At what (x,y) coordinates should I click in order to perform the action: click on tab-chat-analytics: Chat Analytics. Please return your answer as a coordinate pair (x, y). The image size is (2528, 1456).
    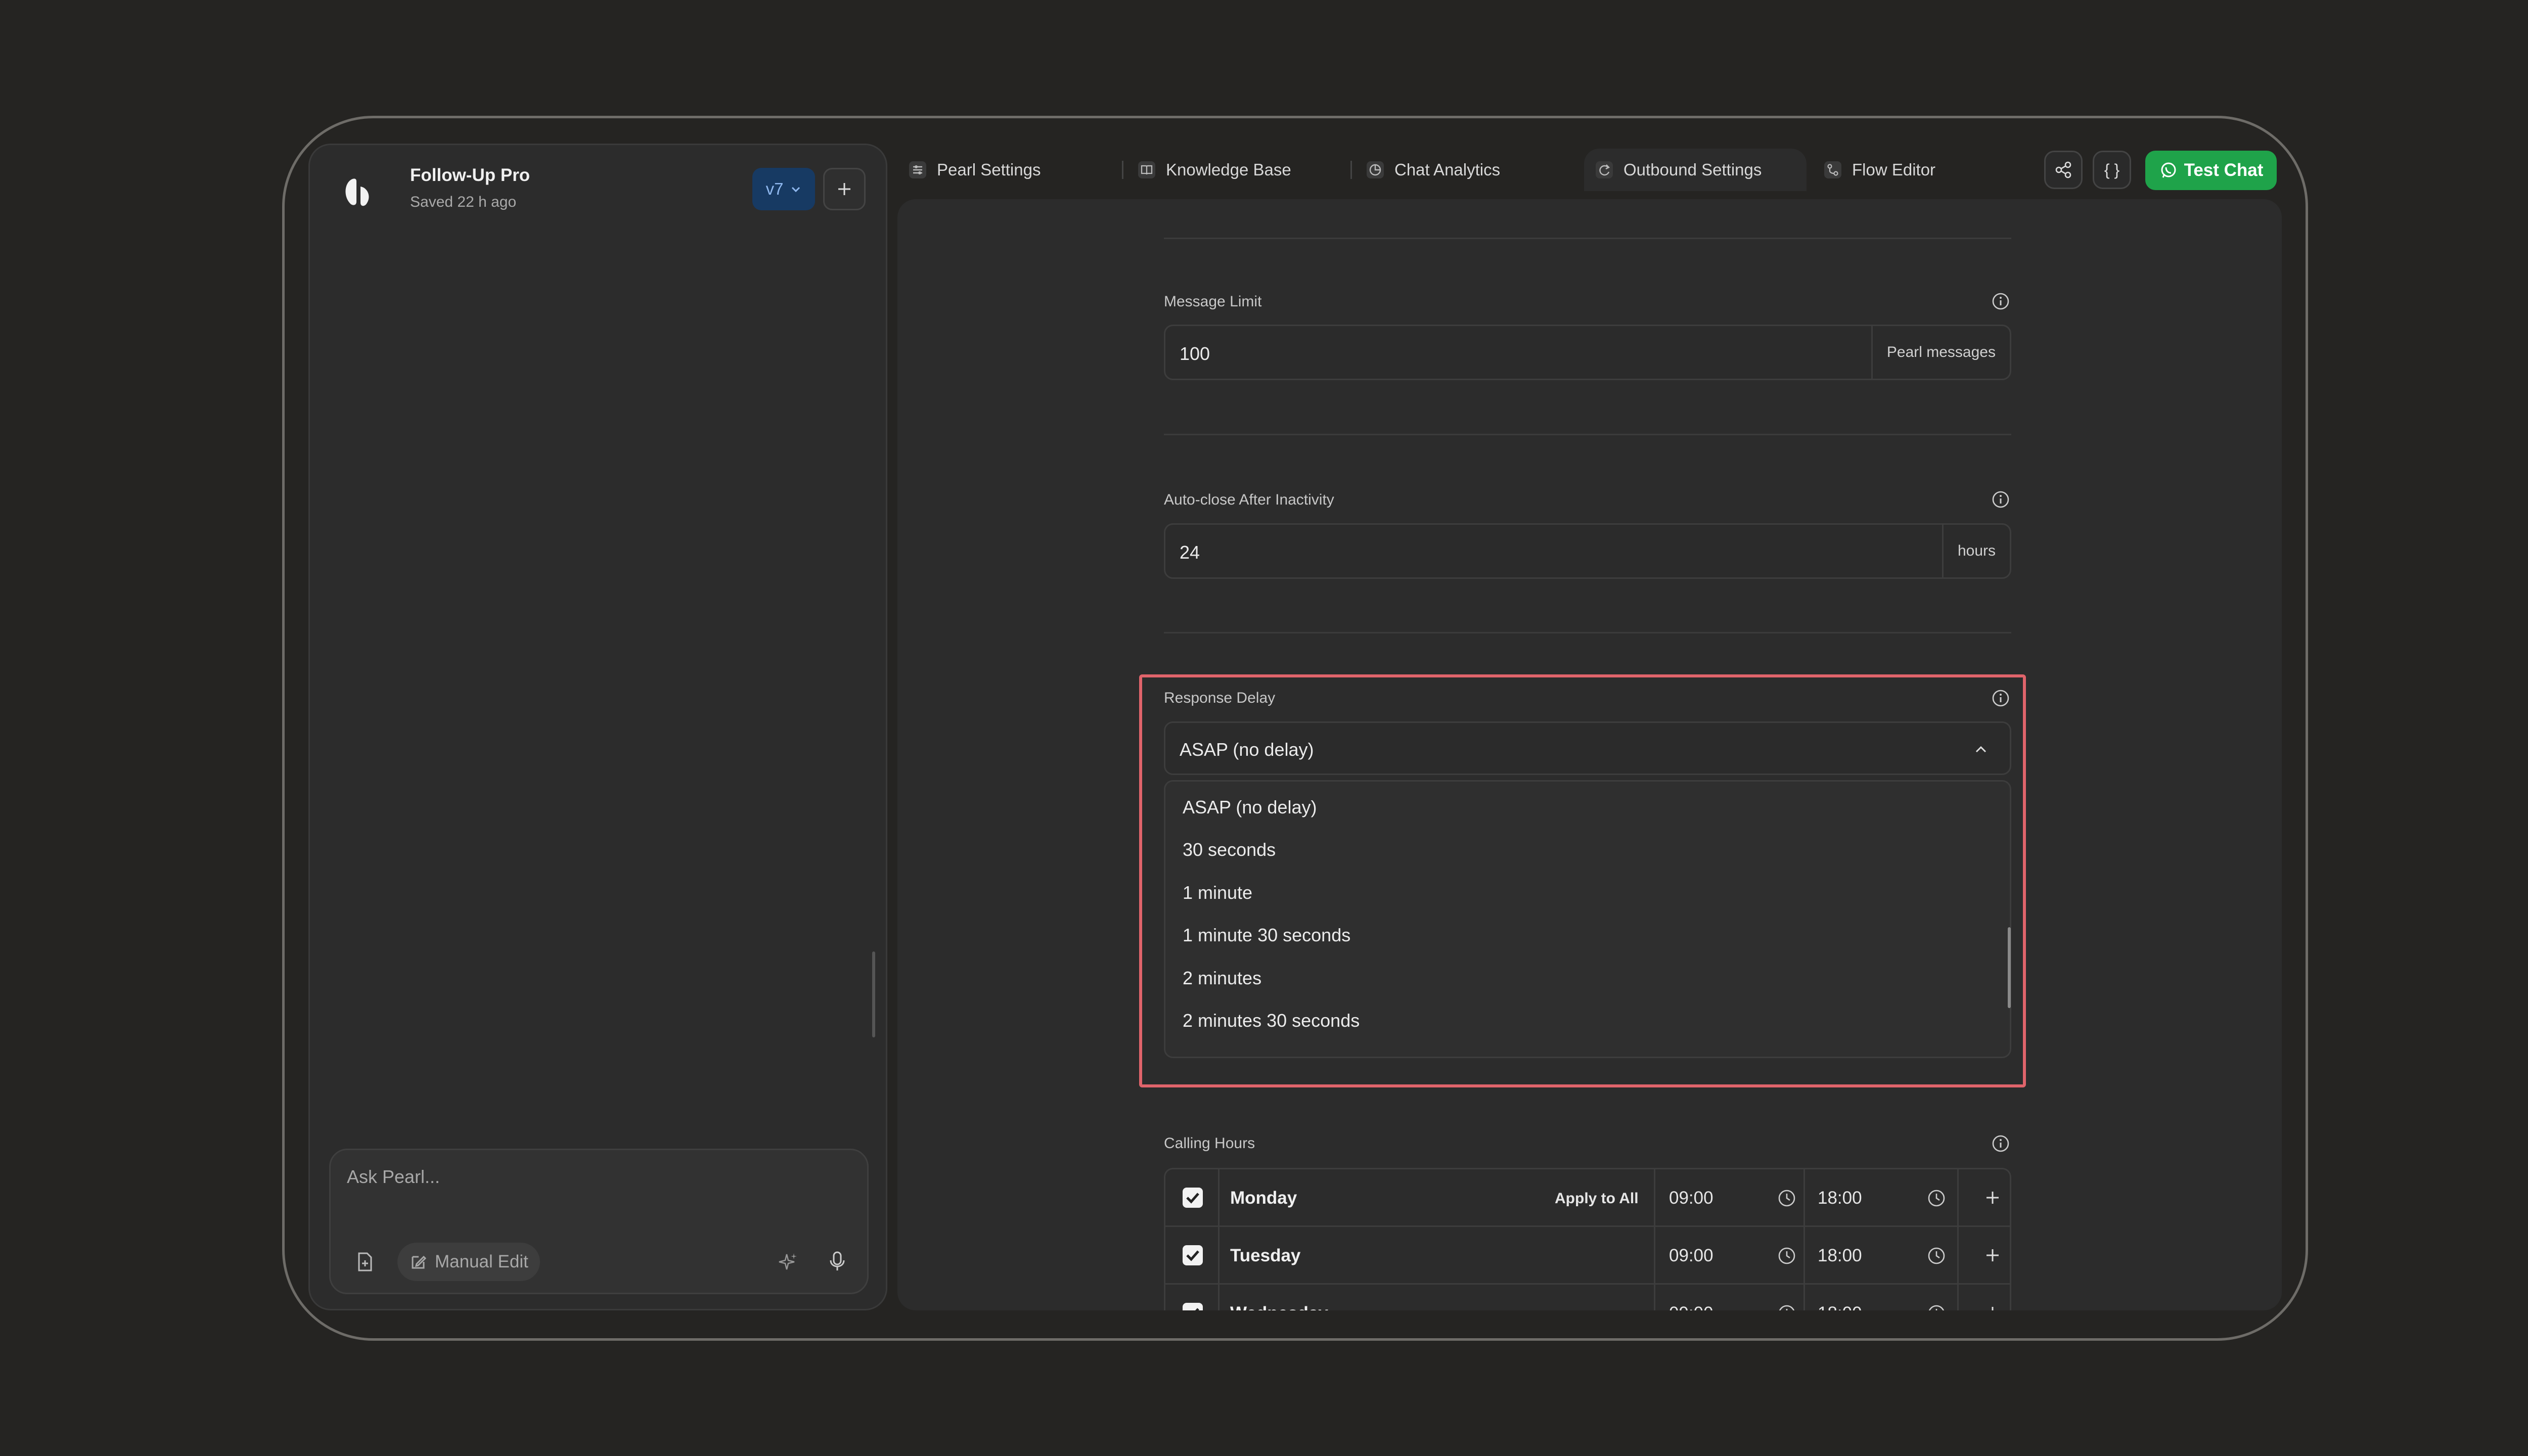
    Looking at the image, I should click on (1461, 170).